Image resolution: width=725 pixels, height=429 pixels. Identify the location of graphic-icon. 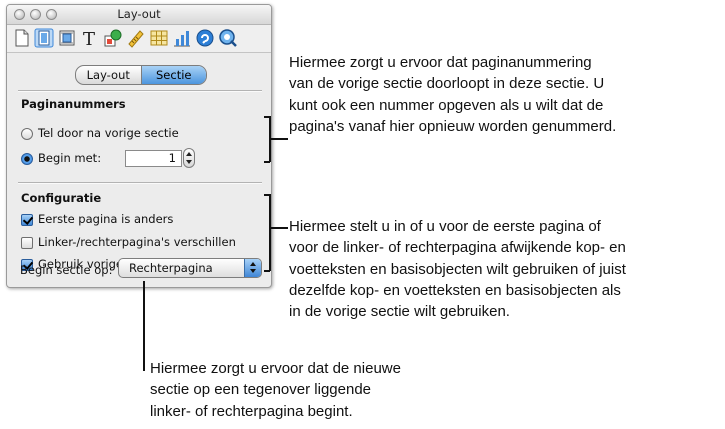
(113, 38).